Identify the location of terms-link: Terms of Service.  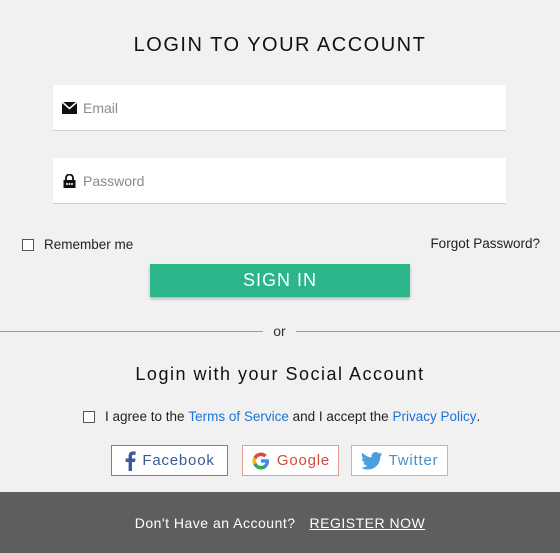
(238, 416).